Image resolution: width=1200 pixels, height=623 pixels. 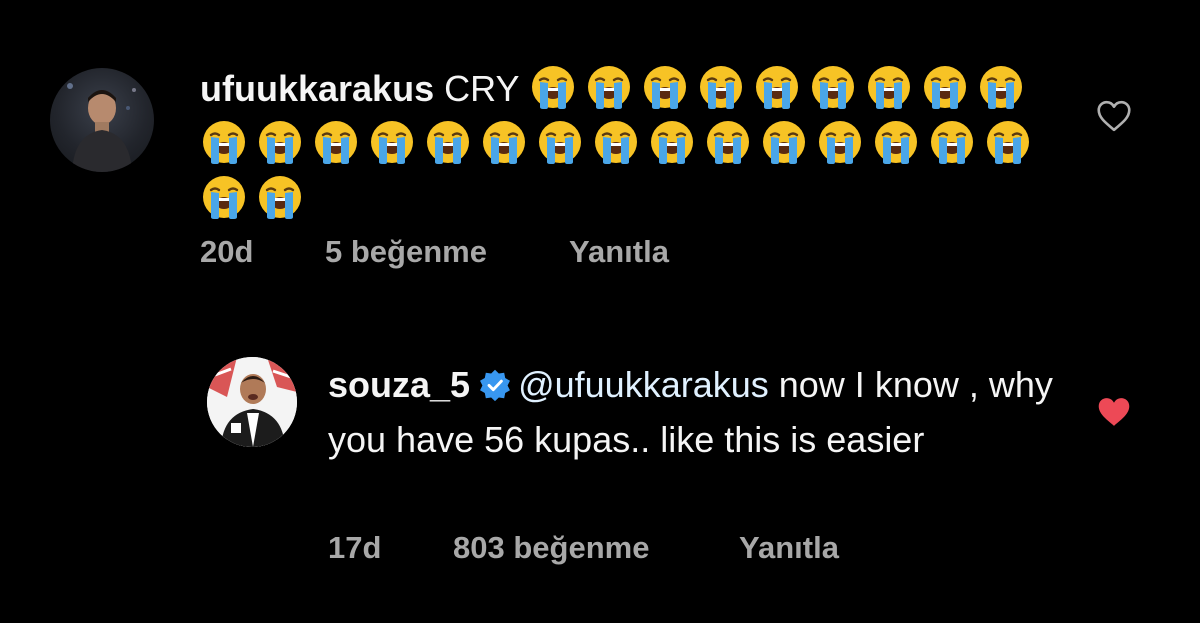 I want to click on mention-link: @ufuukkarakus, so click(x=643, y=384).